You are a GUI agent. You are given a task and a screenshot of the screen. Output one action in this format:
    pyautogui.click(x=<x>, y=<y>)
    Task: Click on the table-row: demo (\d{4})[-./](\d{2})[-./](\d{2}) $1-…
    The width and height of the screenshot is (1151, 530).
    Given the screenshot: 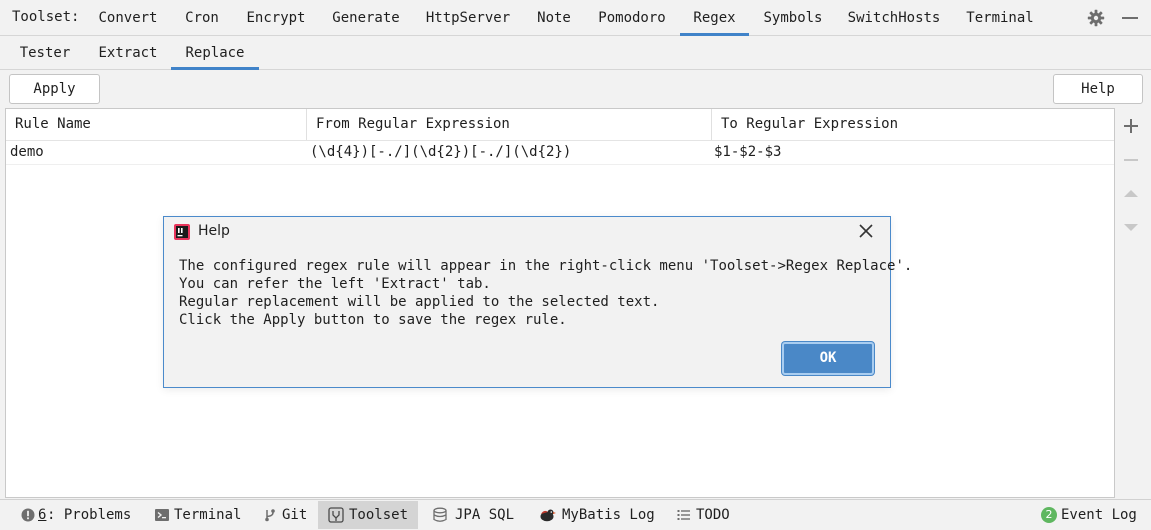 What is the action you would take?
    pyautogui.click(x=560, y=153)
    